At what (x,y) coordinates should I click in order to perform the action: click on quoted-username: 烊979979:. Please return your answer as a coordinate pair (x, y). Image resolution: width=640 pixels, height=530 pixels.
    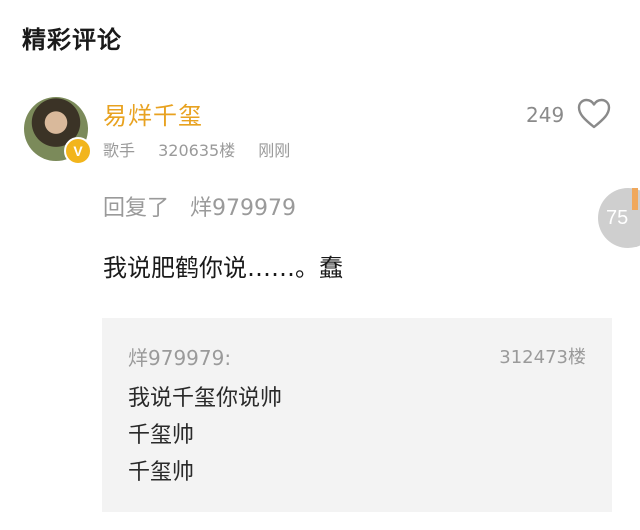
    Looking at the image, I should click on (180, 358).